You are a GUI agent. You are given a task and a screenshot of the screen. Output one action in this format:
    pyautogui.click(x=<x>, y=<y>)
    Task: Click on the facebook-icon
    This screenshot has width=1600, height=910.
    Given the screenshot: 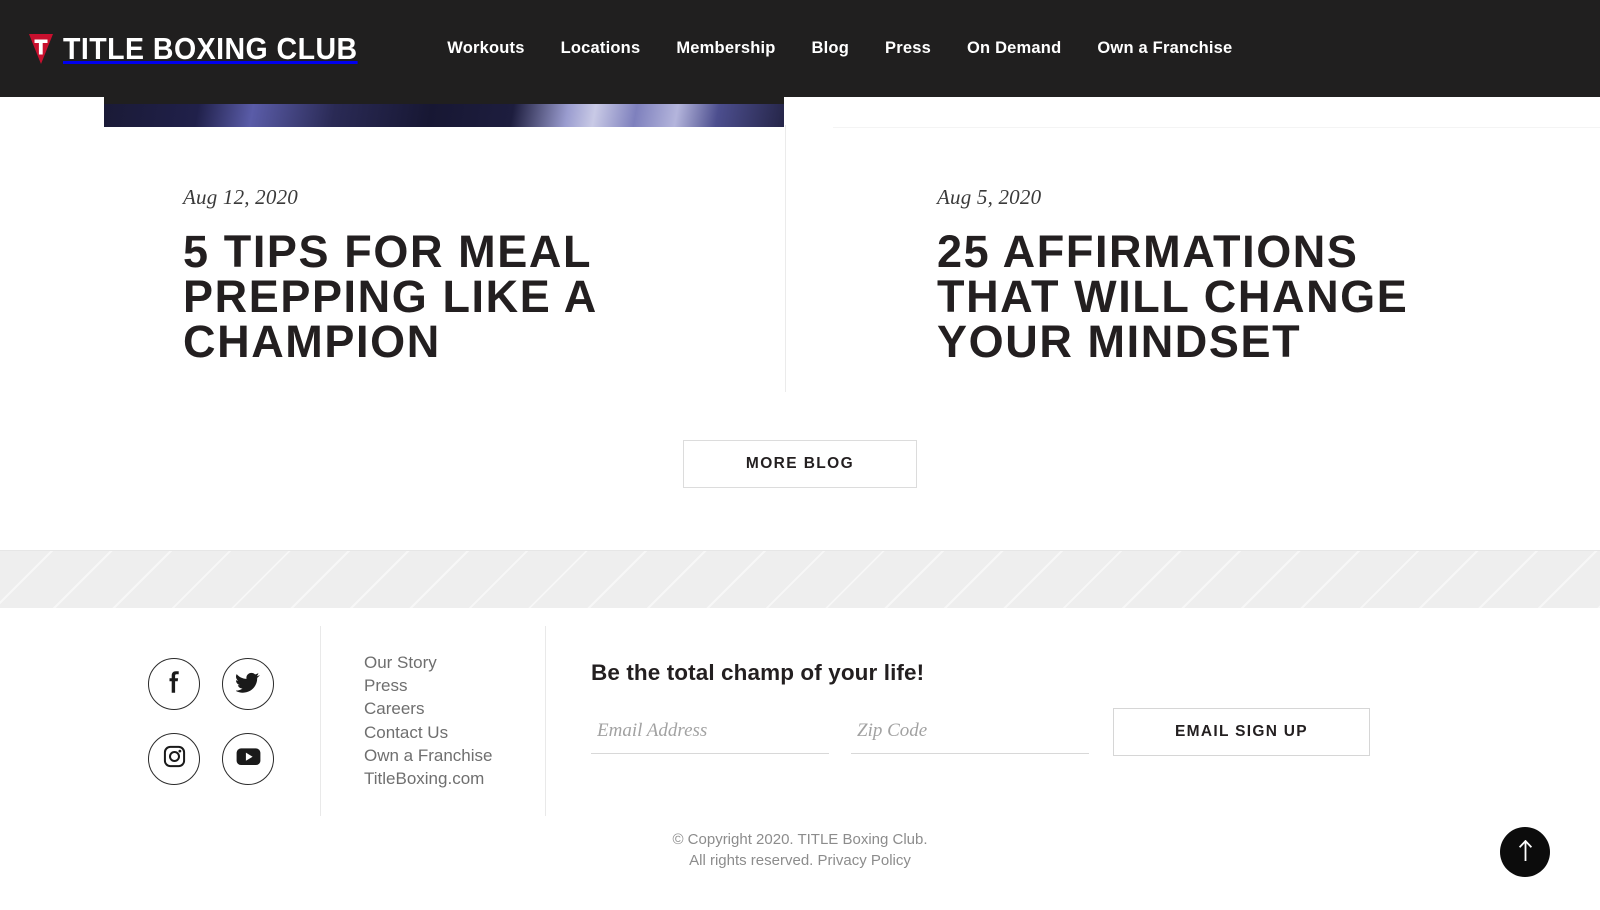 What is the action you would take?
    pyautogui.click(x=174, y=684)
    